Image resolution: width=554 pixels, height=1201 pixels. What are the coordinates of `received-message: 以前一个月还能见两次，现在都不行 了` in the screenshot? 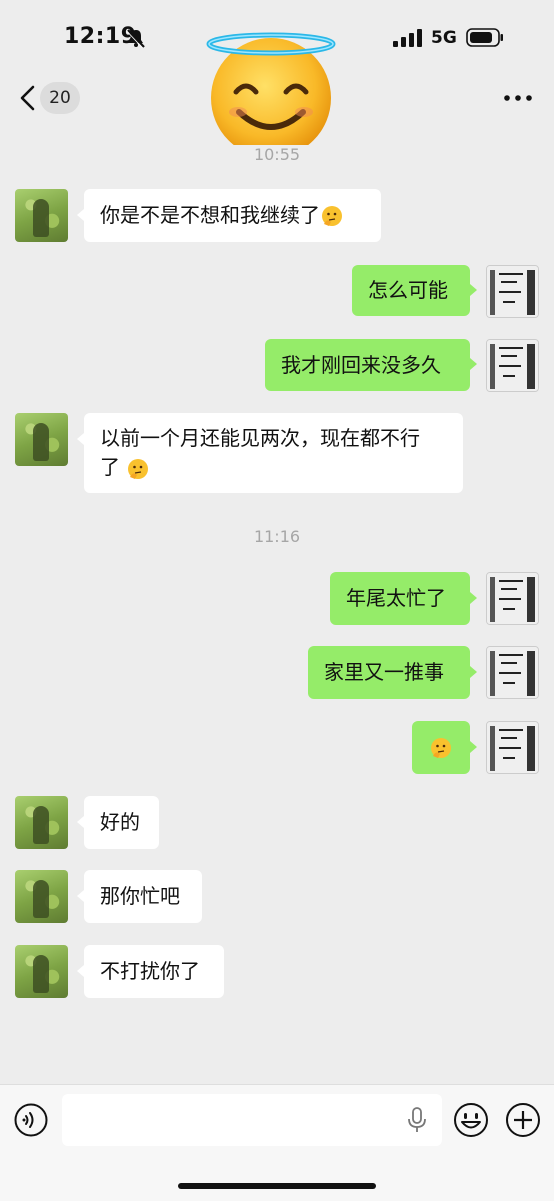 It's located at (273, 453).